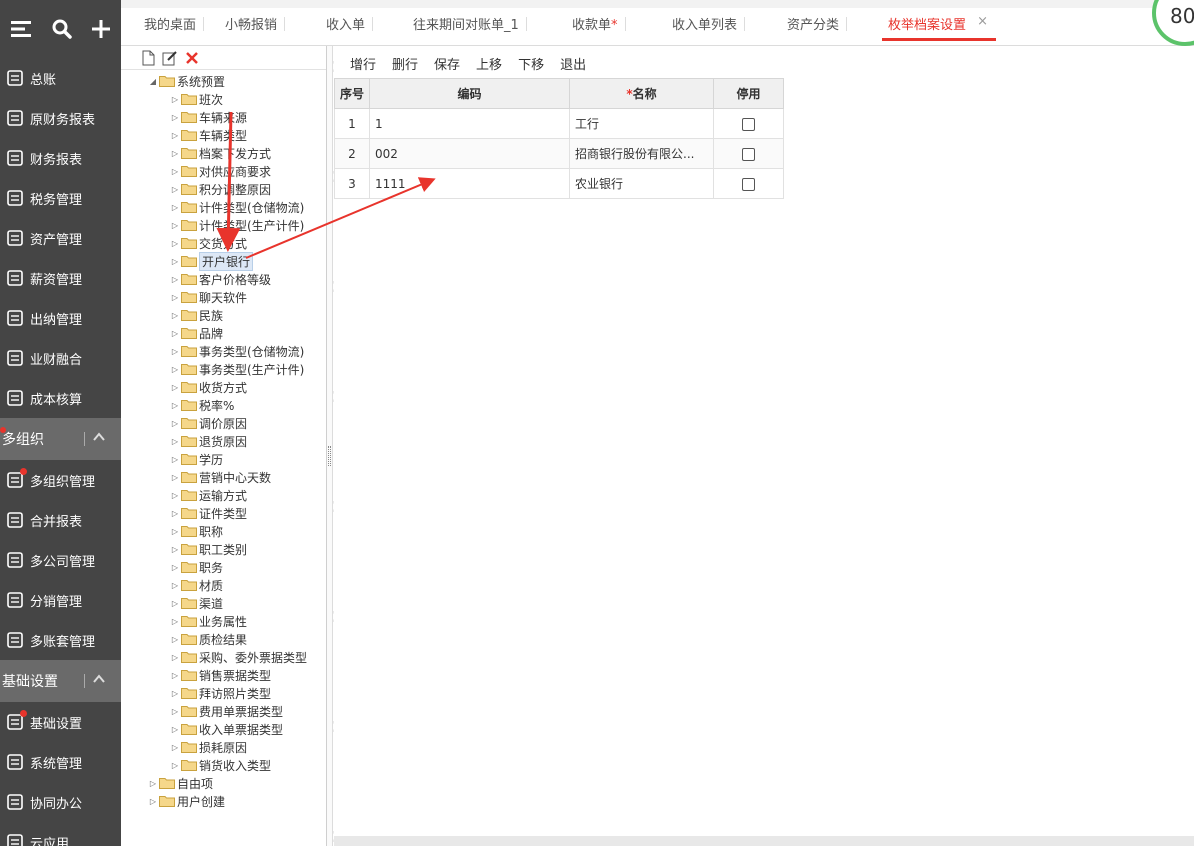  I want to click on tree-node: ▷ 收入单票据类型, so click(226, 729).